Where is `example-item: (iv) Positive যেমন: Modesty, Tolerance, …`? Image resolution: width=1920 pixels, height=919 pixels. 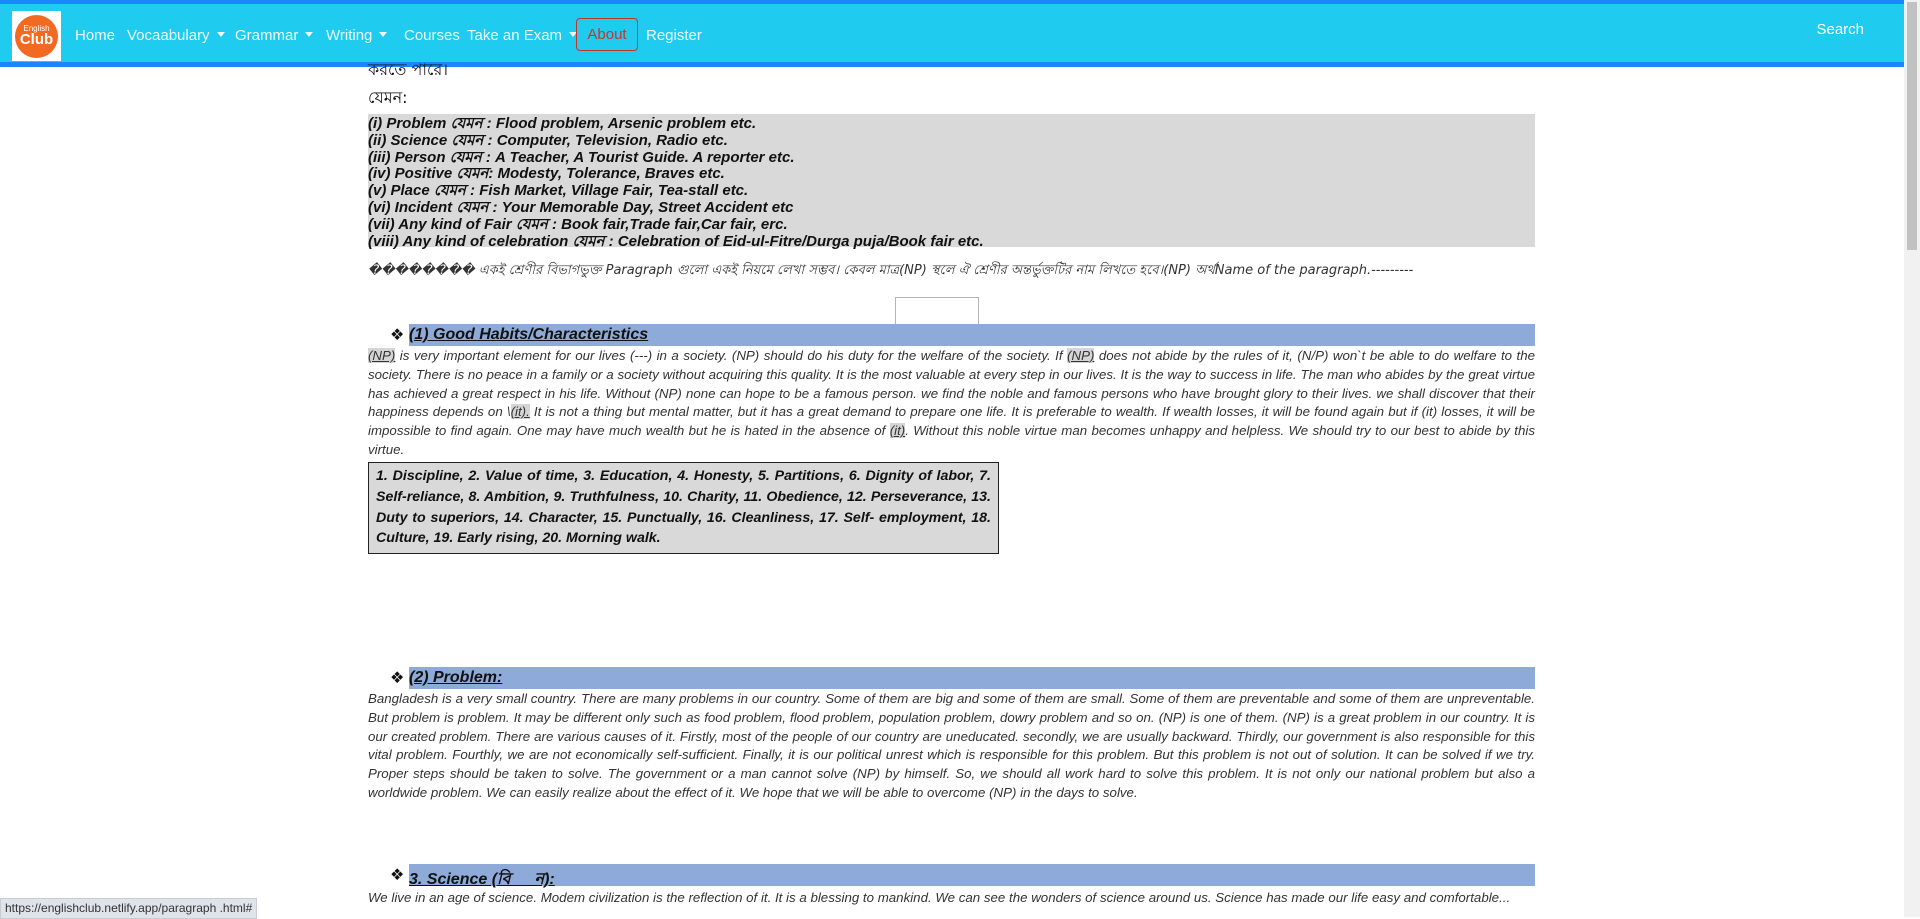
example-item: (iv) Positive যেমন: Modesty, Tolerance, … is located at coordinates (546, 174).